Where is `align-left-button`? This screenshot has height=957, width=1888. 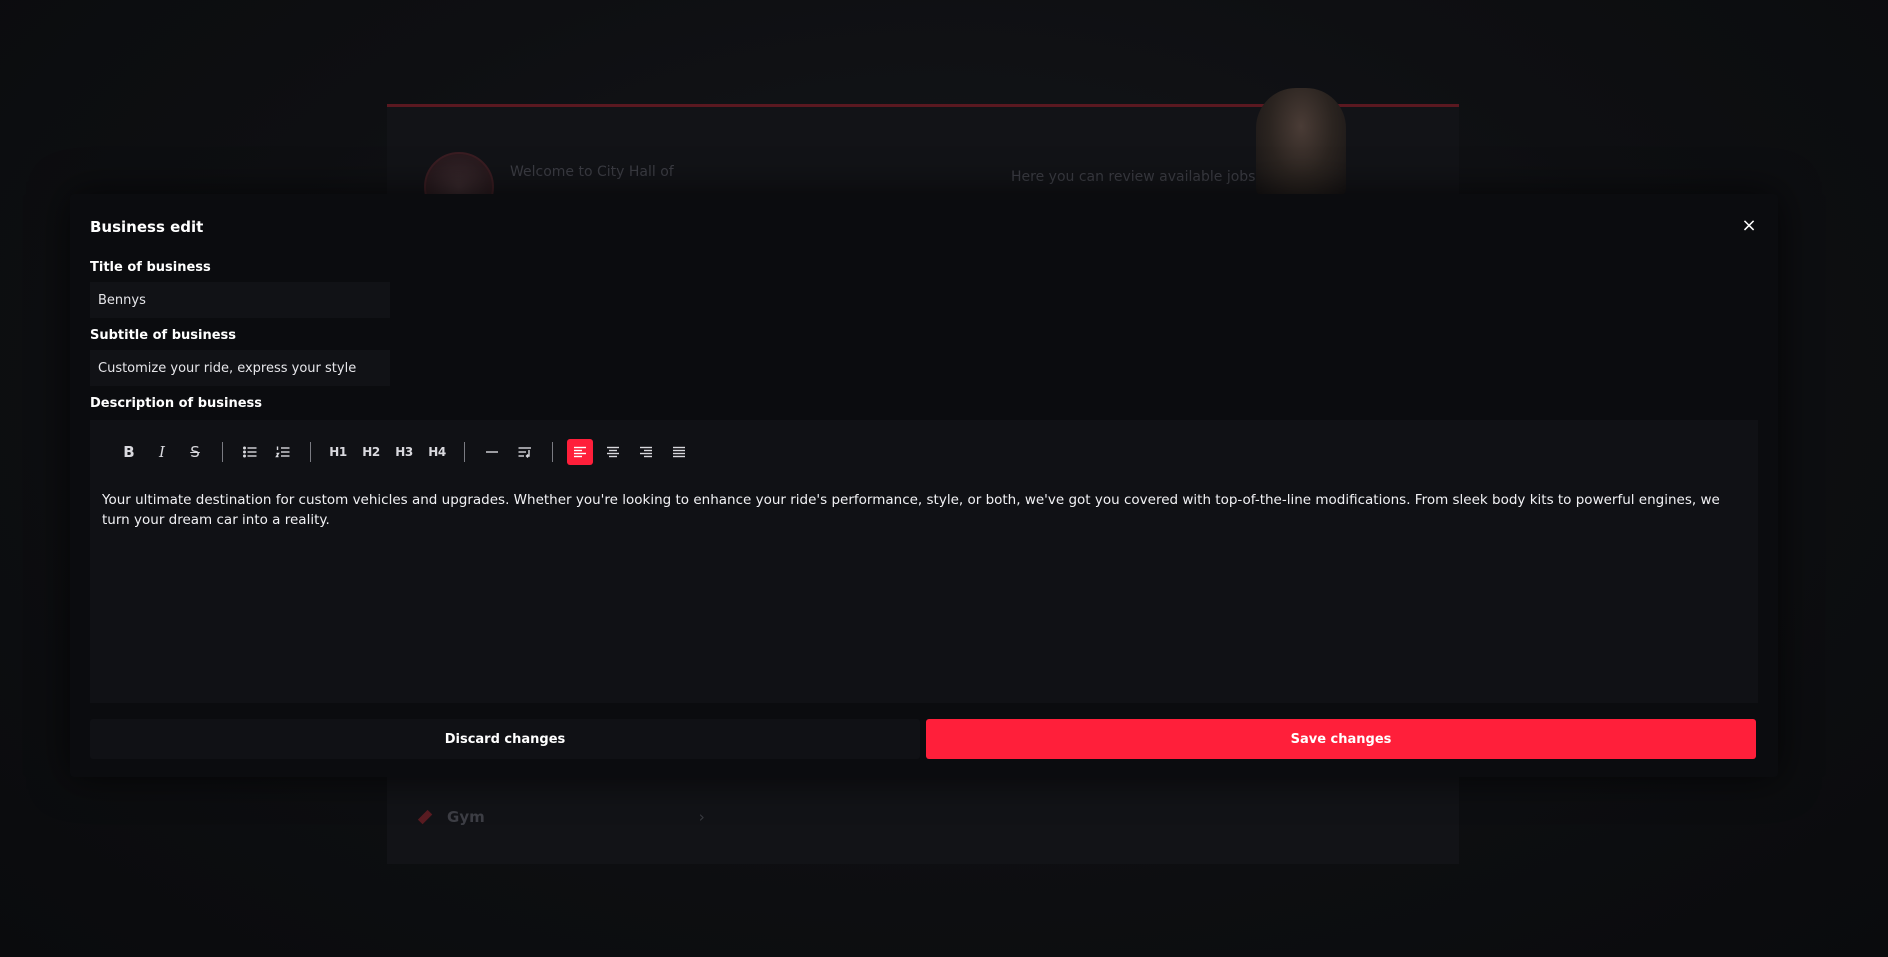
align-left-button is located at coordinates (580, 452).